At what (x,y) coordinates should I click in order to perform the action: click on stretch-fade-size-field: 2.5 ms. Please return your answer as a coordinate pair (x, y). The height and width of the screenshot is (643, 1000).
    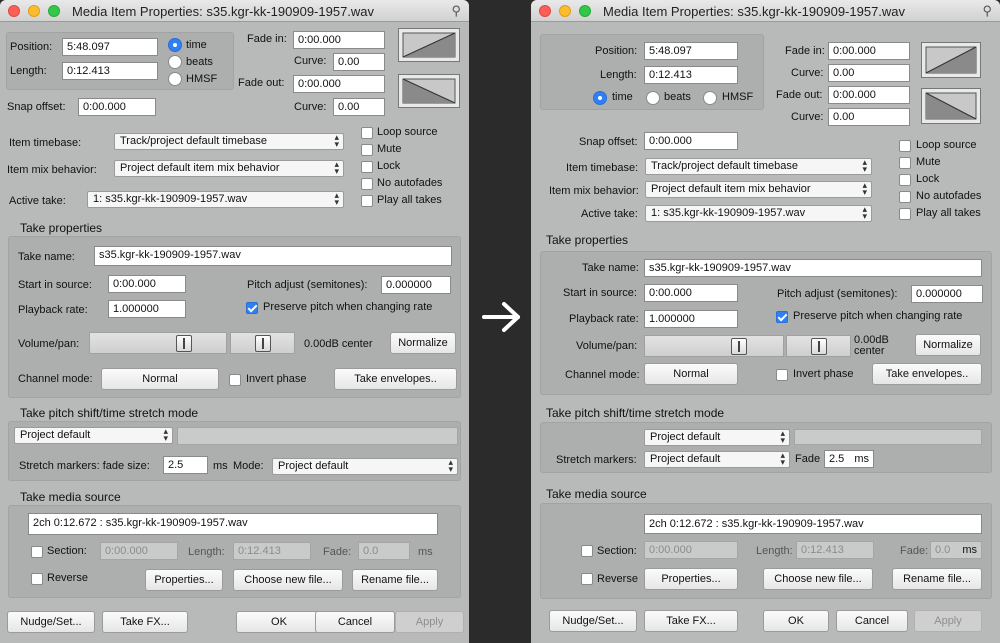
    Looking at the image, I should click on (849, 459).